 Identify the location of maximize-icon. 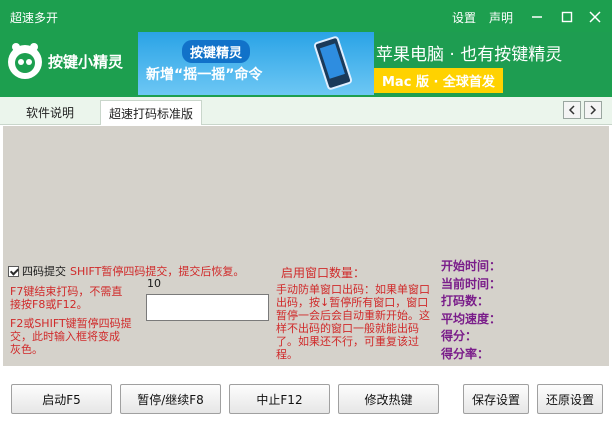
(567, 17).